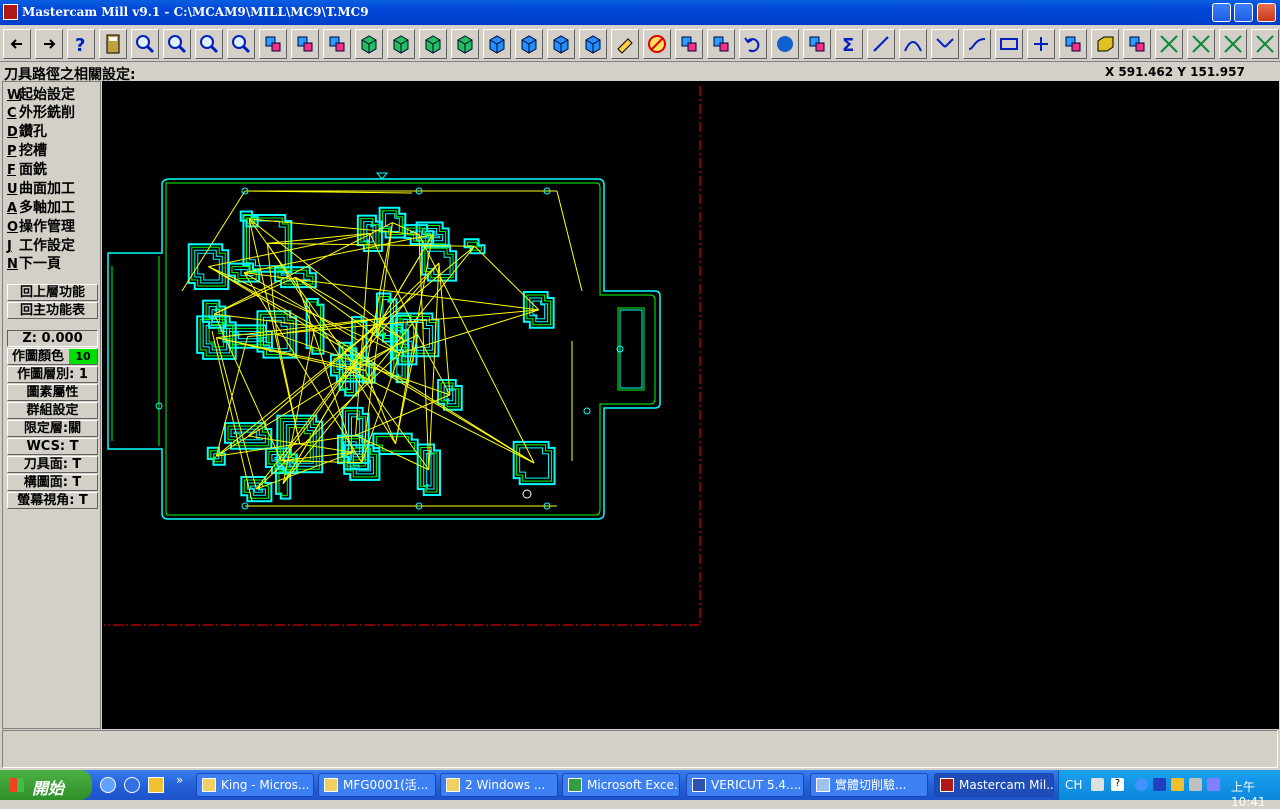 The width and height of the screenshot is (1280, 809). What do you see at coordinates (52, 338) in the screenshot?
I see `z-depth-field: Z: 0.000` at bounding box center [52, 338].